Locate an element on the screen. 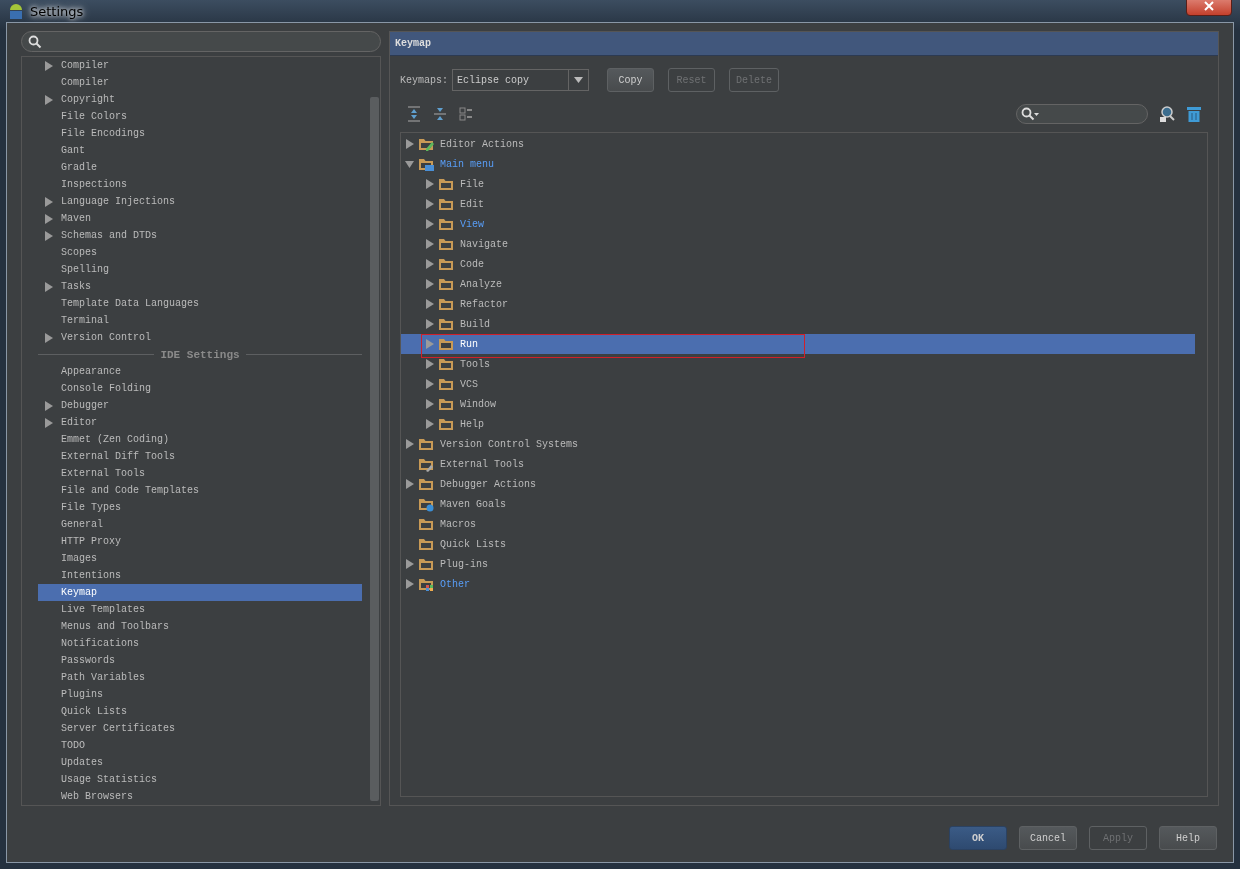  tree-node-label: Build is located at coordinates (474, 324).